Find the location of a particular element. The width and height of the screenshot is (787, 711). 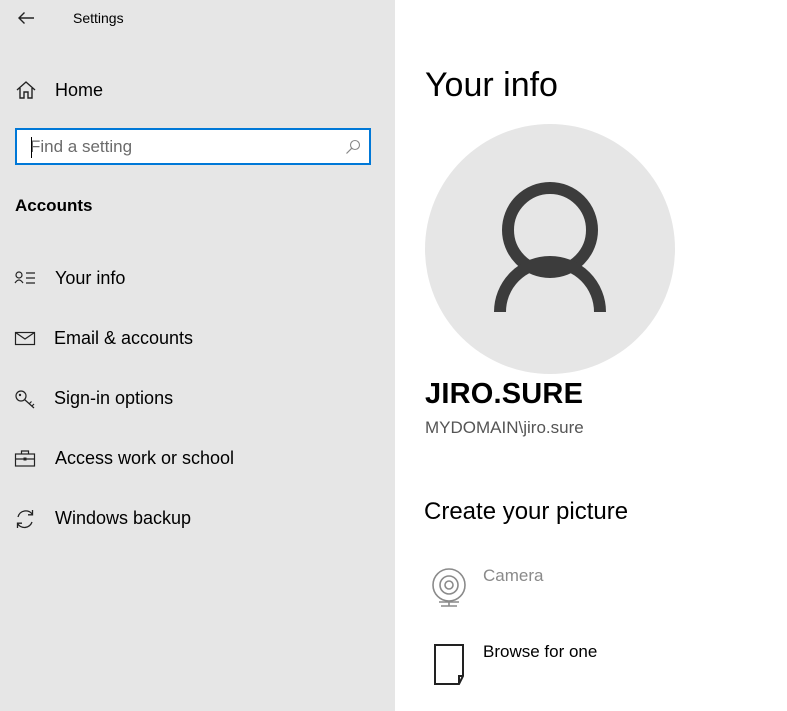

sidebar-item-home-label: Home is located at coordinates (79, 90).